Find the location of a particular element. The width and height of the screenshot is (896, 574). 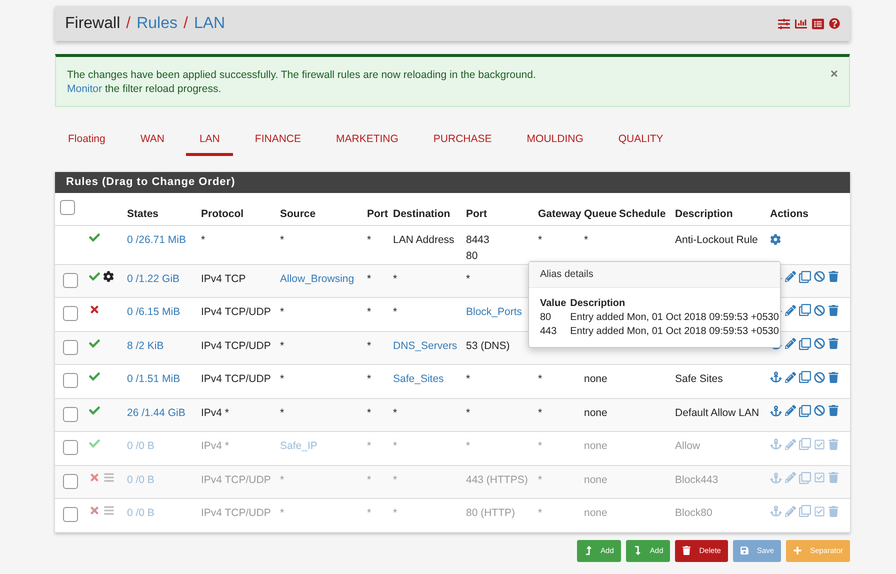

alias-link: 0 /1.22 GiB is located at coordinates (153, 278).